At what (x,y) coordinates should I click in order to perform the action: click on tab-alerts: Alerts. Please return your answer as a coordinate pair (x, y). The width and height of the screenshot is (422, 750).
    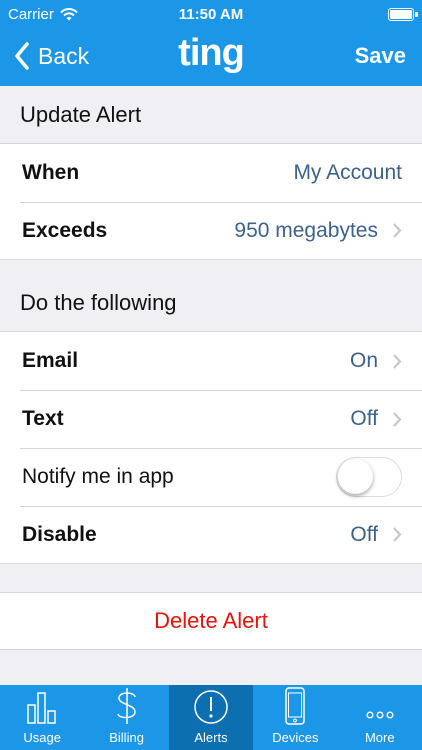
    Looking at the image, I should click on (211, 717).